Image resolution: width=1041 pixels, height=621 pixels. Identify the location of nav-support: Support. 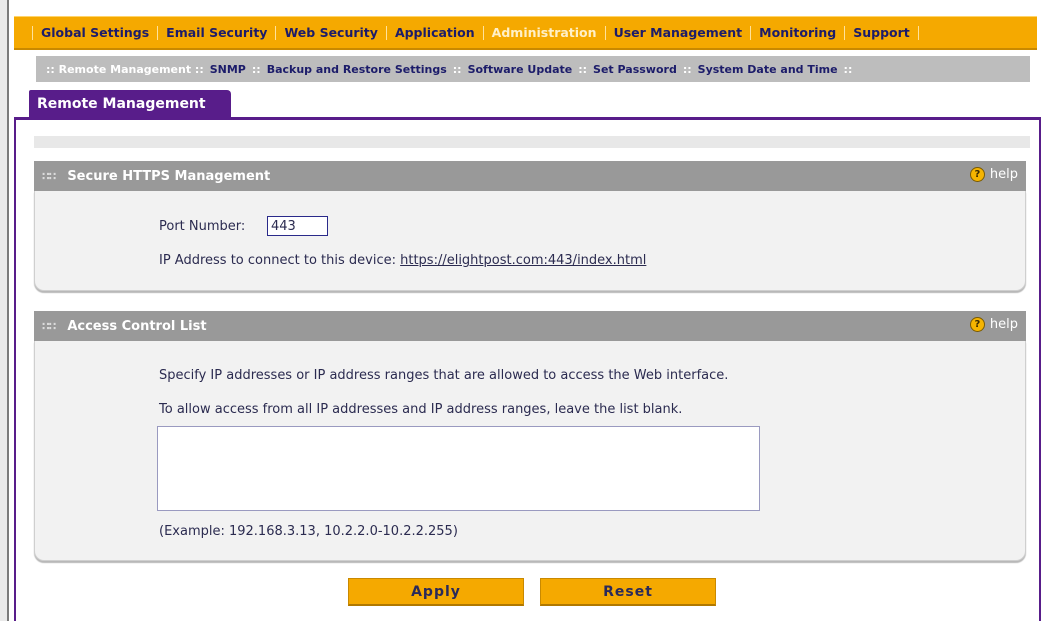
(881, 32).